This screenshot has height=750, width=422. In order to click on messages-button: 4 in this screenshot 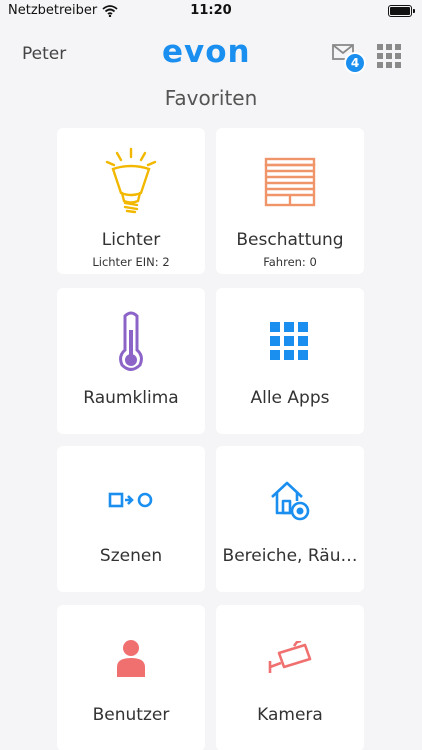, I will do `click(349, 61)`.